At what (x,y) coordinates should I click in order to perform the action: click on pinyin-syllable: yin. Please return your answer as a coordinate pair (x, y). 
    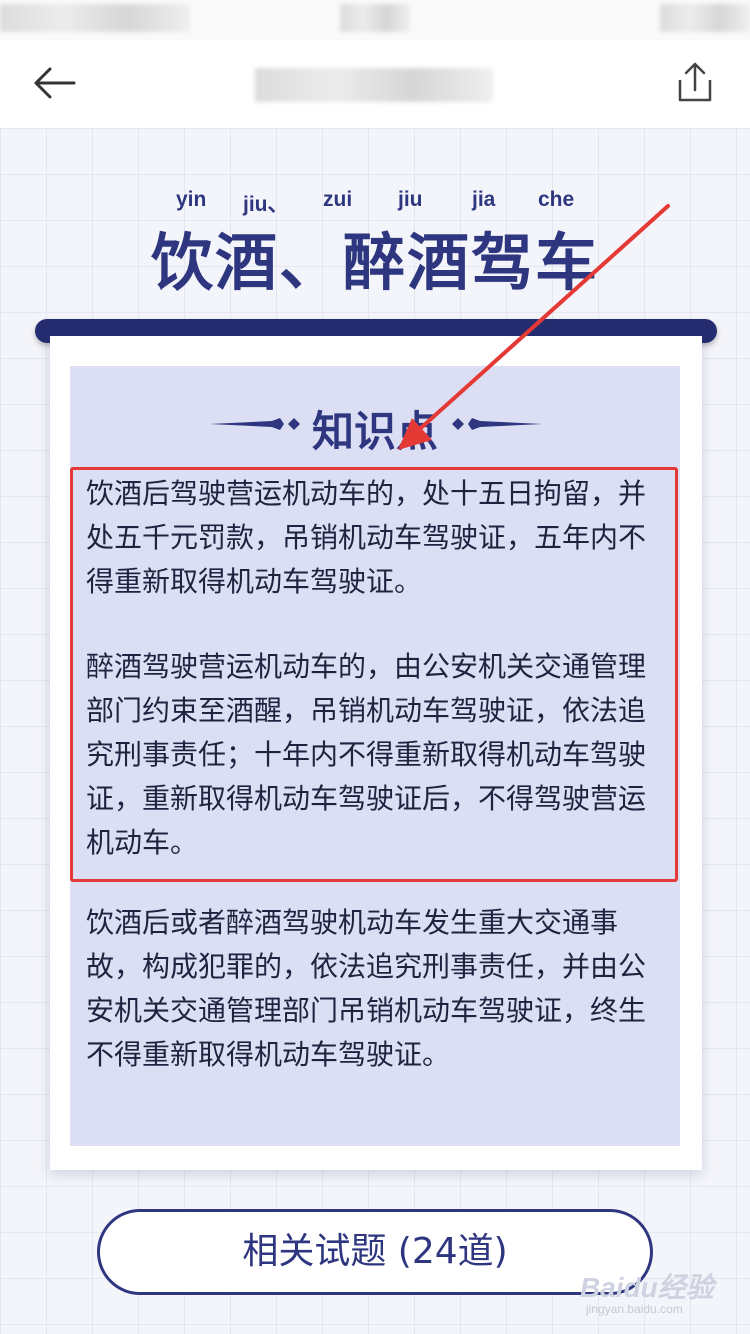
    Looking at the image, I should click on (191, 199).